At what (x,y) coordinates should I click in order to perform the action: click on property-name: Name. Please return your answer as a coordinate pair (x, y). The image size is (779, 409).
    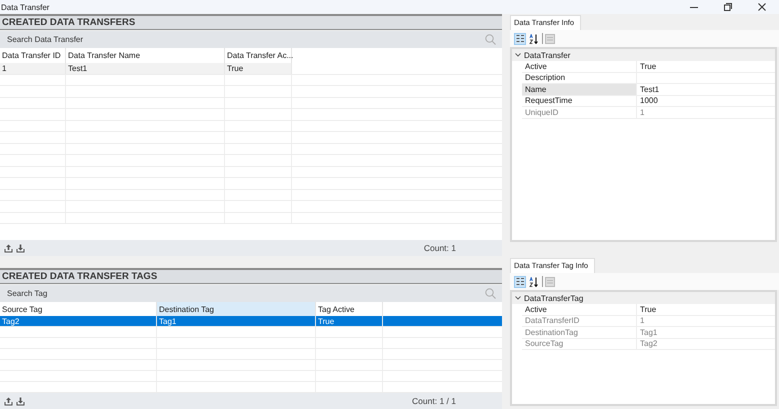
    Looking at the image, I should click on (579, 89).